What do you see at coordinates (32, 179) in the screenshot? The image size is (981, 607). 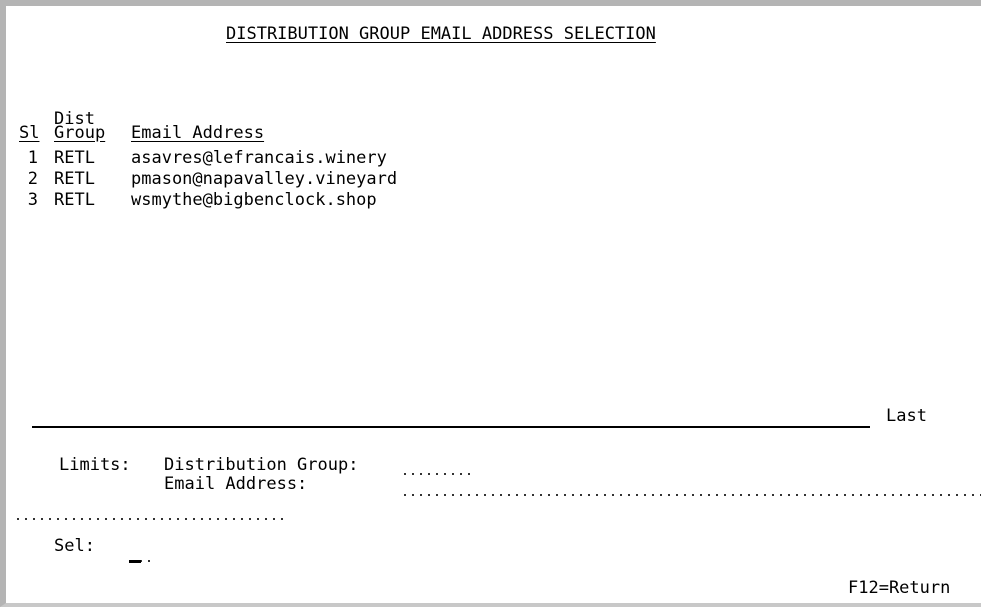 I see `row-number: 2` at bounding box center [32, 179].